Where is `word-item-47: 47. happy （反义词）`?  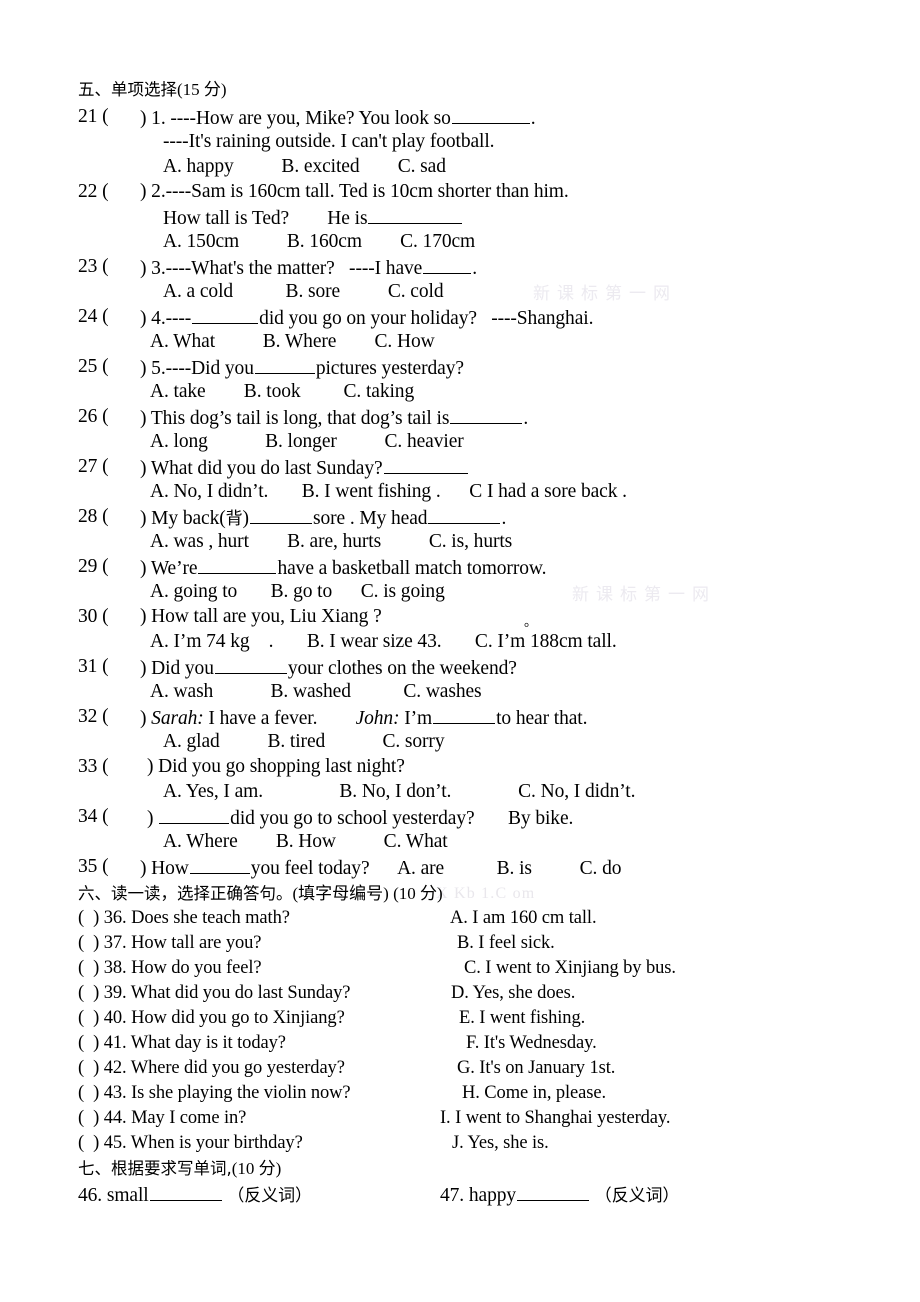 word-item-47: 47. happy （反义词） is located at coordinates (559, 1195).